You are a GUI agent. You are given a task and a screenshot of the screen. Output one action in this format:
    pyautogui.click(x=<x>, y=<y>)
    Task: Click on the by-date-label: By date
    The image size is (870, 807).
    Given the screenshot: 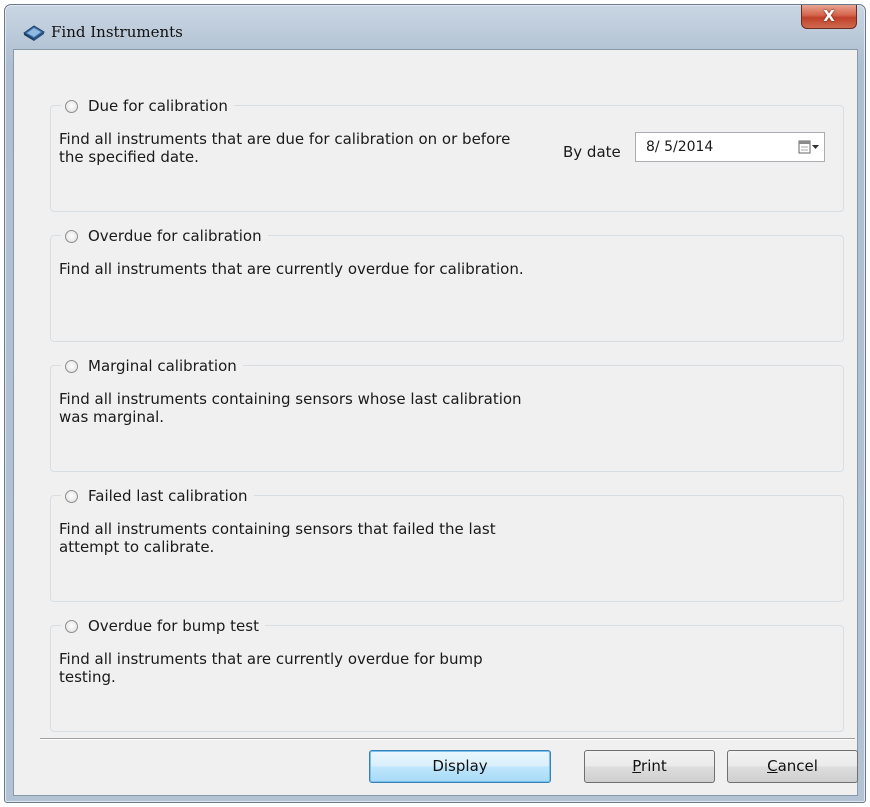 What is the action you would take?
    pyautogui.click(x=592, y=152)
    